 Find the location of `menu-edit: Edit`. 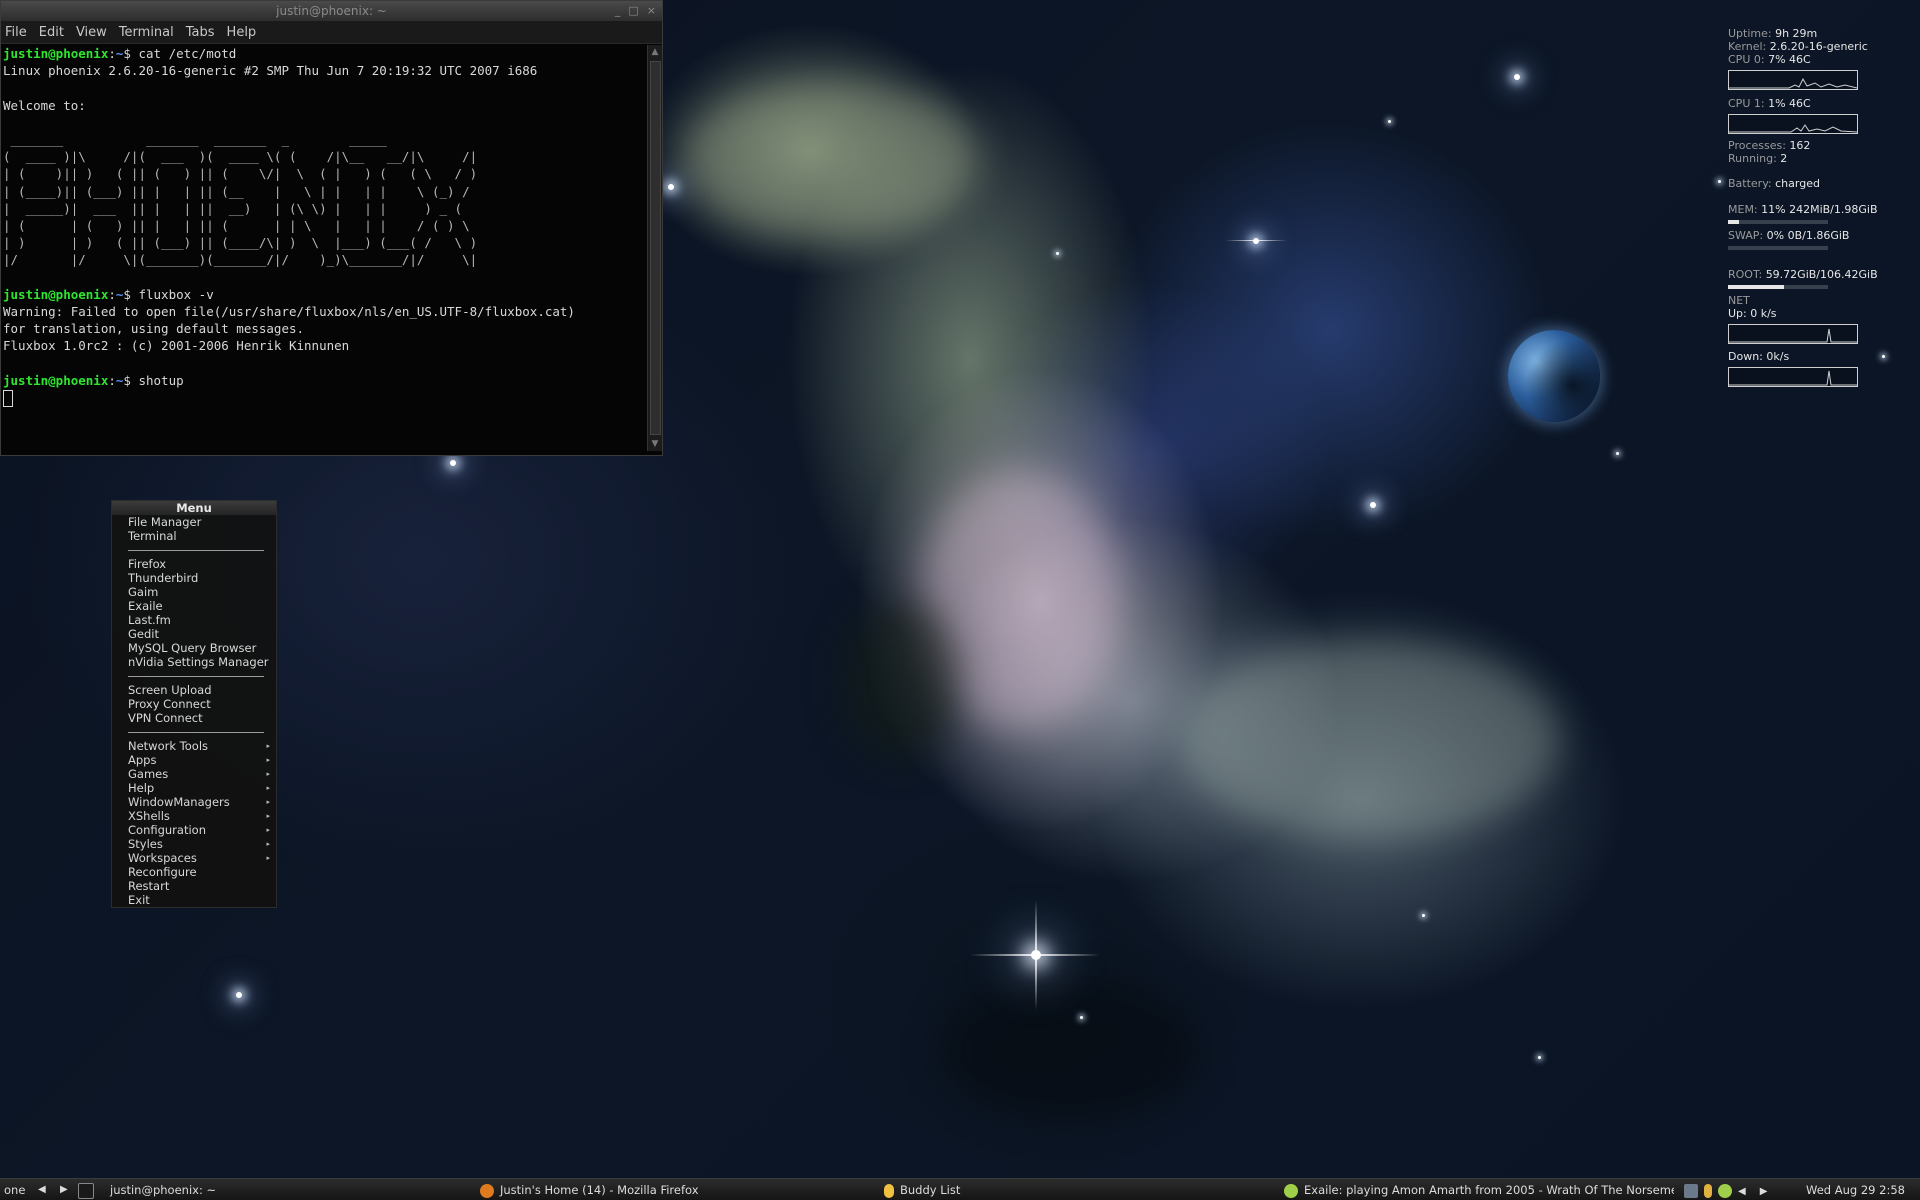

menu-edit: Edit is located at coordinates (51, 32).